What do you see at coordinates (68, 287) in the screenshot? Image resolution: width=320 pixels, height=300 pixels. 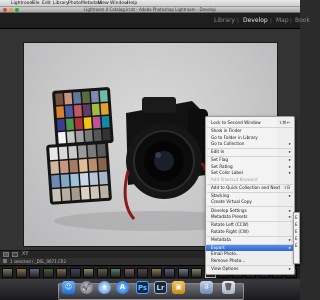 I see `finder-icon: ☺` at bounding box center [68, 287].